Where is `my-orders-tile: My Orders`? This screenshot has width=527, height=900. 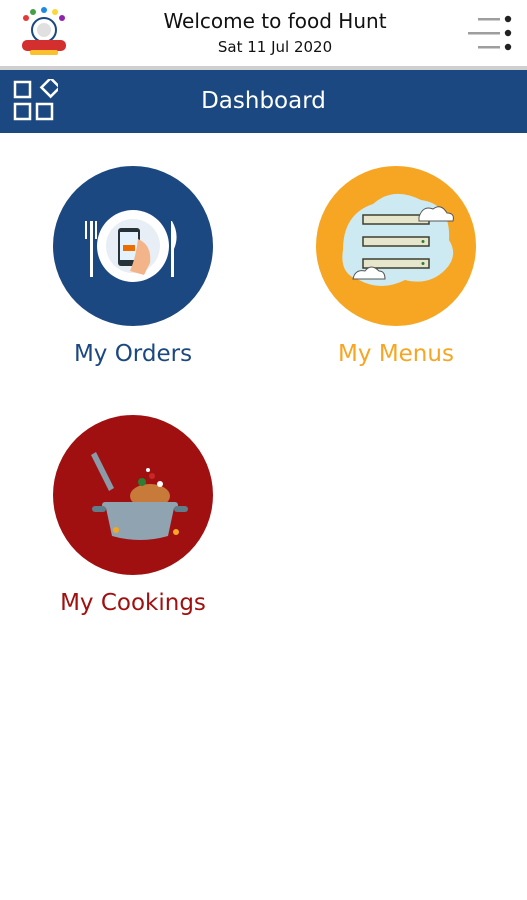 my-orders-tile: My Orders is located at coordinates (133, 266).